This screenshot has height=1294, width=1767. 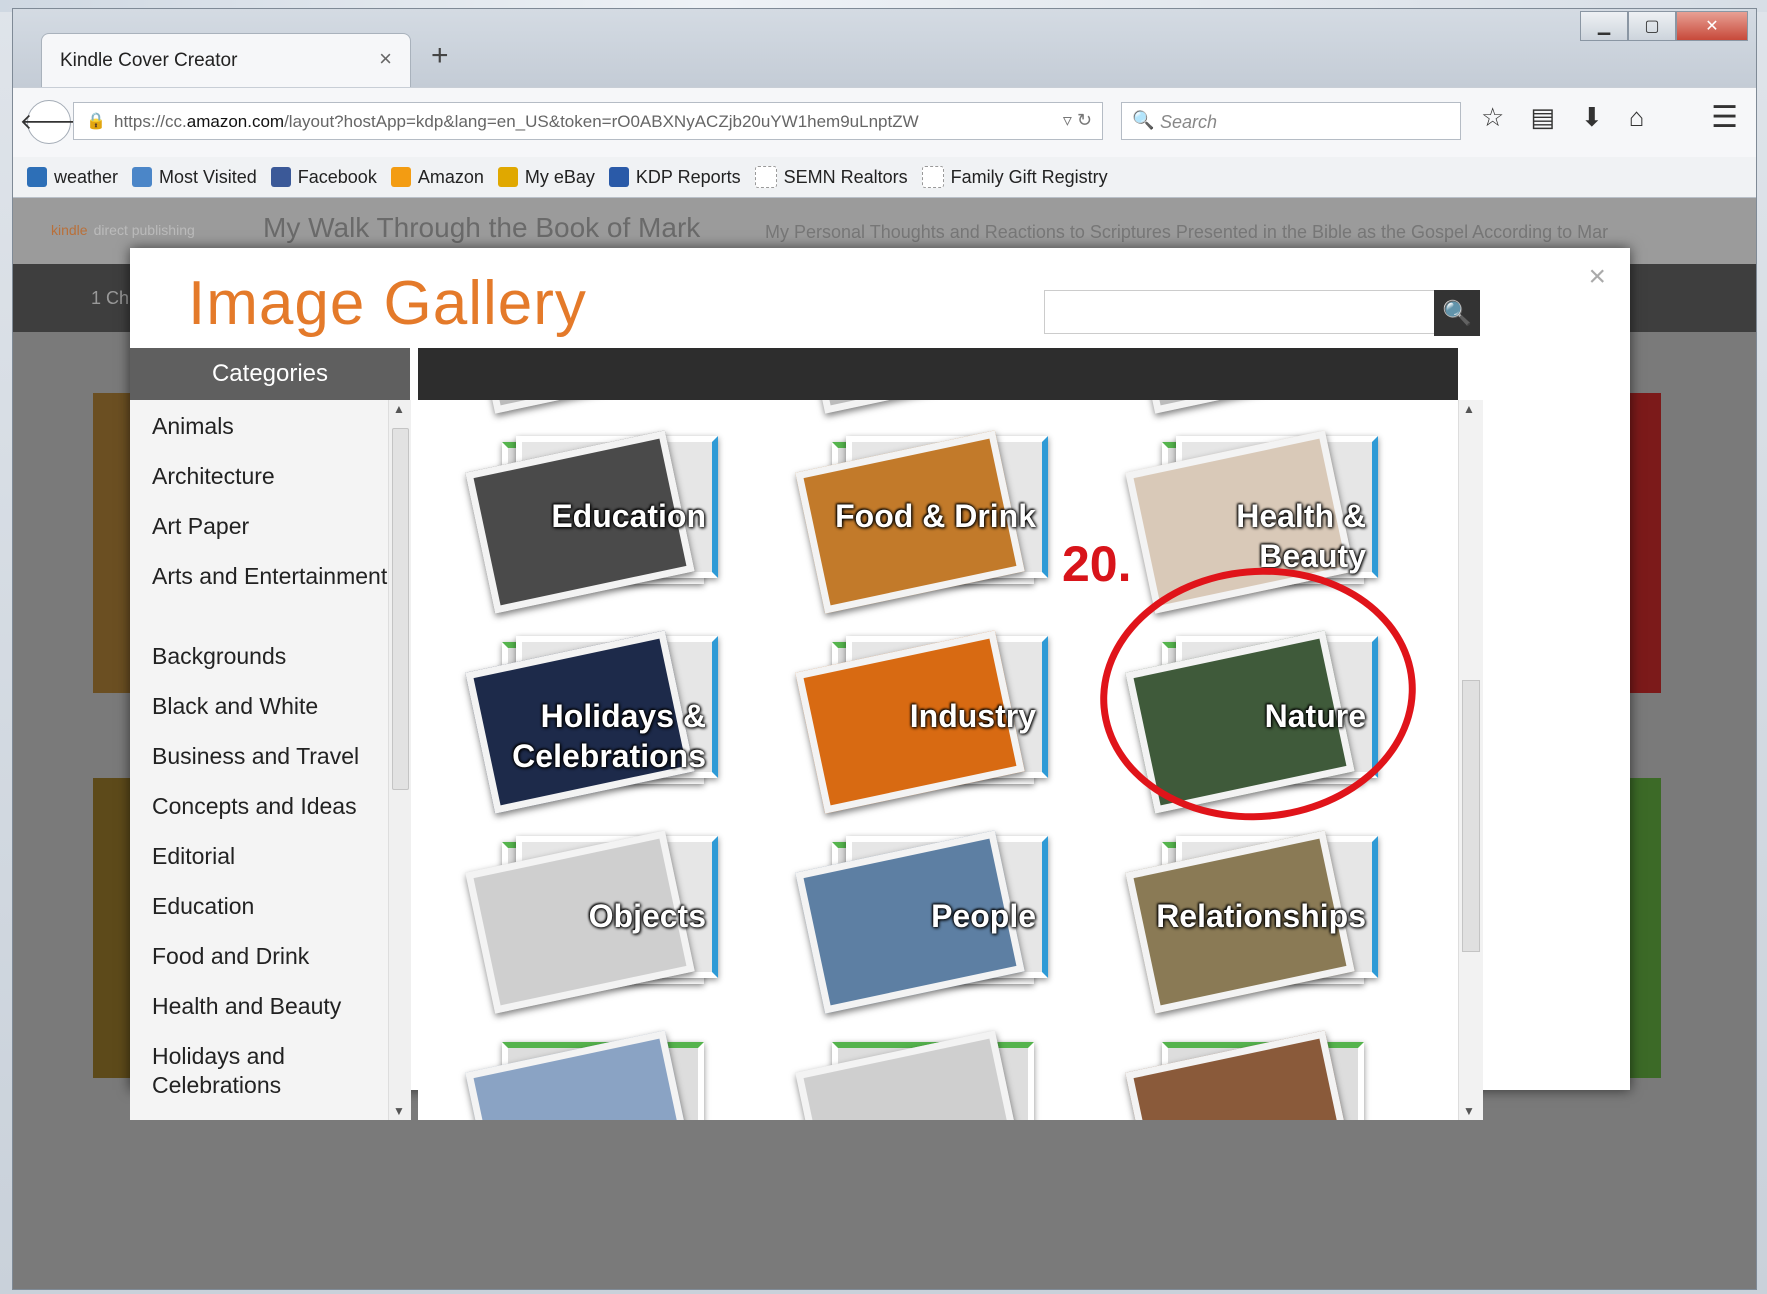 I want to click on category-item: Architecture, so click(x=272, y=476).